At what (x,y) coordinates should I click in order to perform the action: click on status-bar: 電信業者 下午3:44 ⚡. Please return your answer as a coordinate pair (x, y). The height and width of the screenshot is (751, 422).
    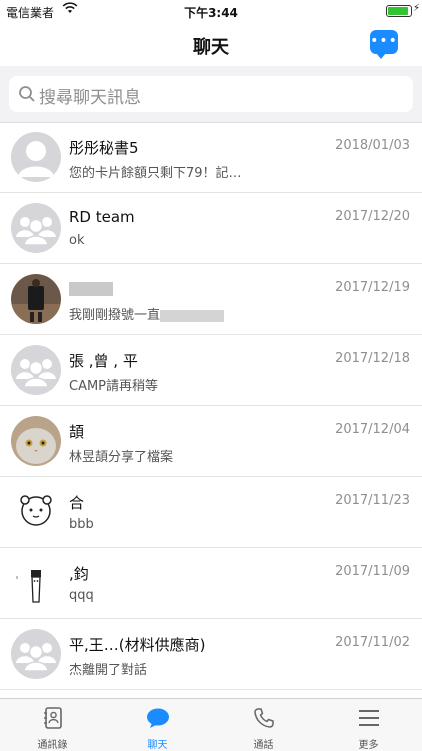
    Looking at the image, I should click on (211, 11).